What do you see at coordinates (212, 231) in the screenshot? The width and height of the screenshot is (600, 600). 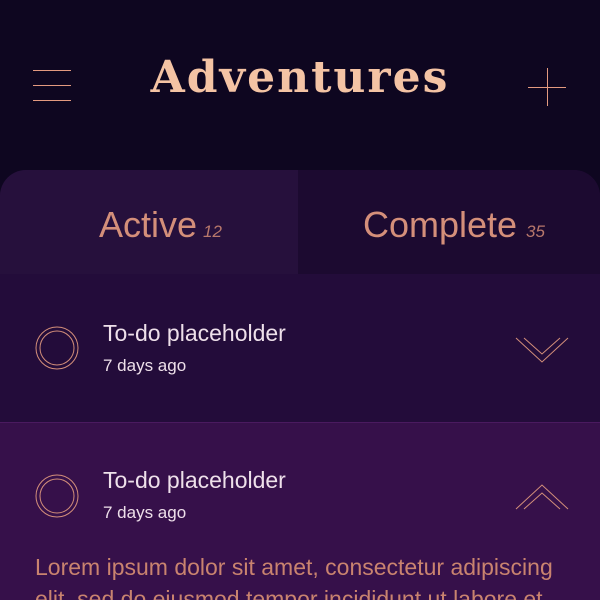 I see `tab-active-count: 12` at bounding box center [212, 231].